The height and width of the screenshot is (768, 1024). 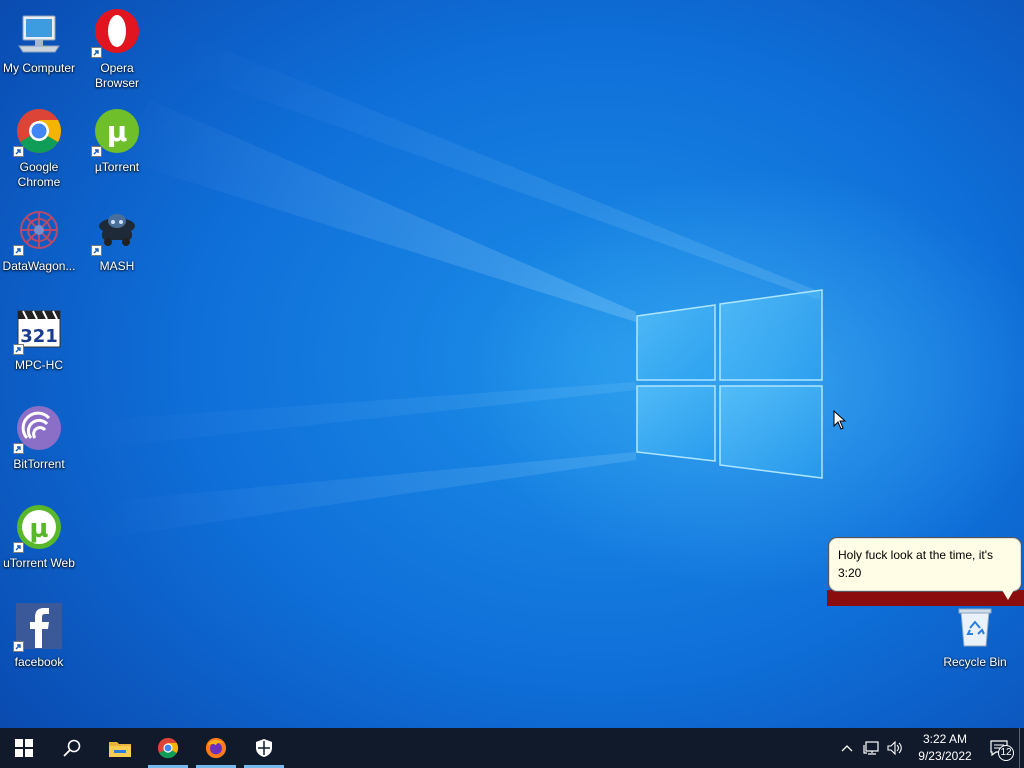 I want to click on facebook-icon, so click(x=38, y=627).